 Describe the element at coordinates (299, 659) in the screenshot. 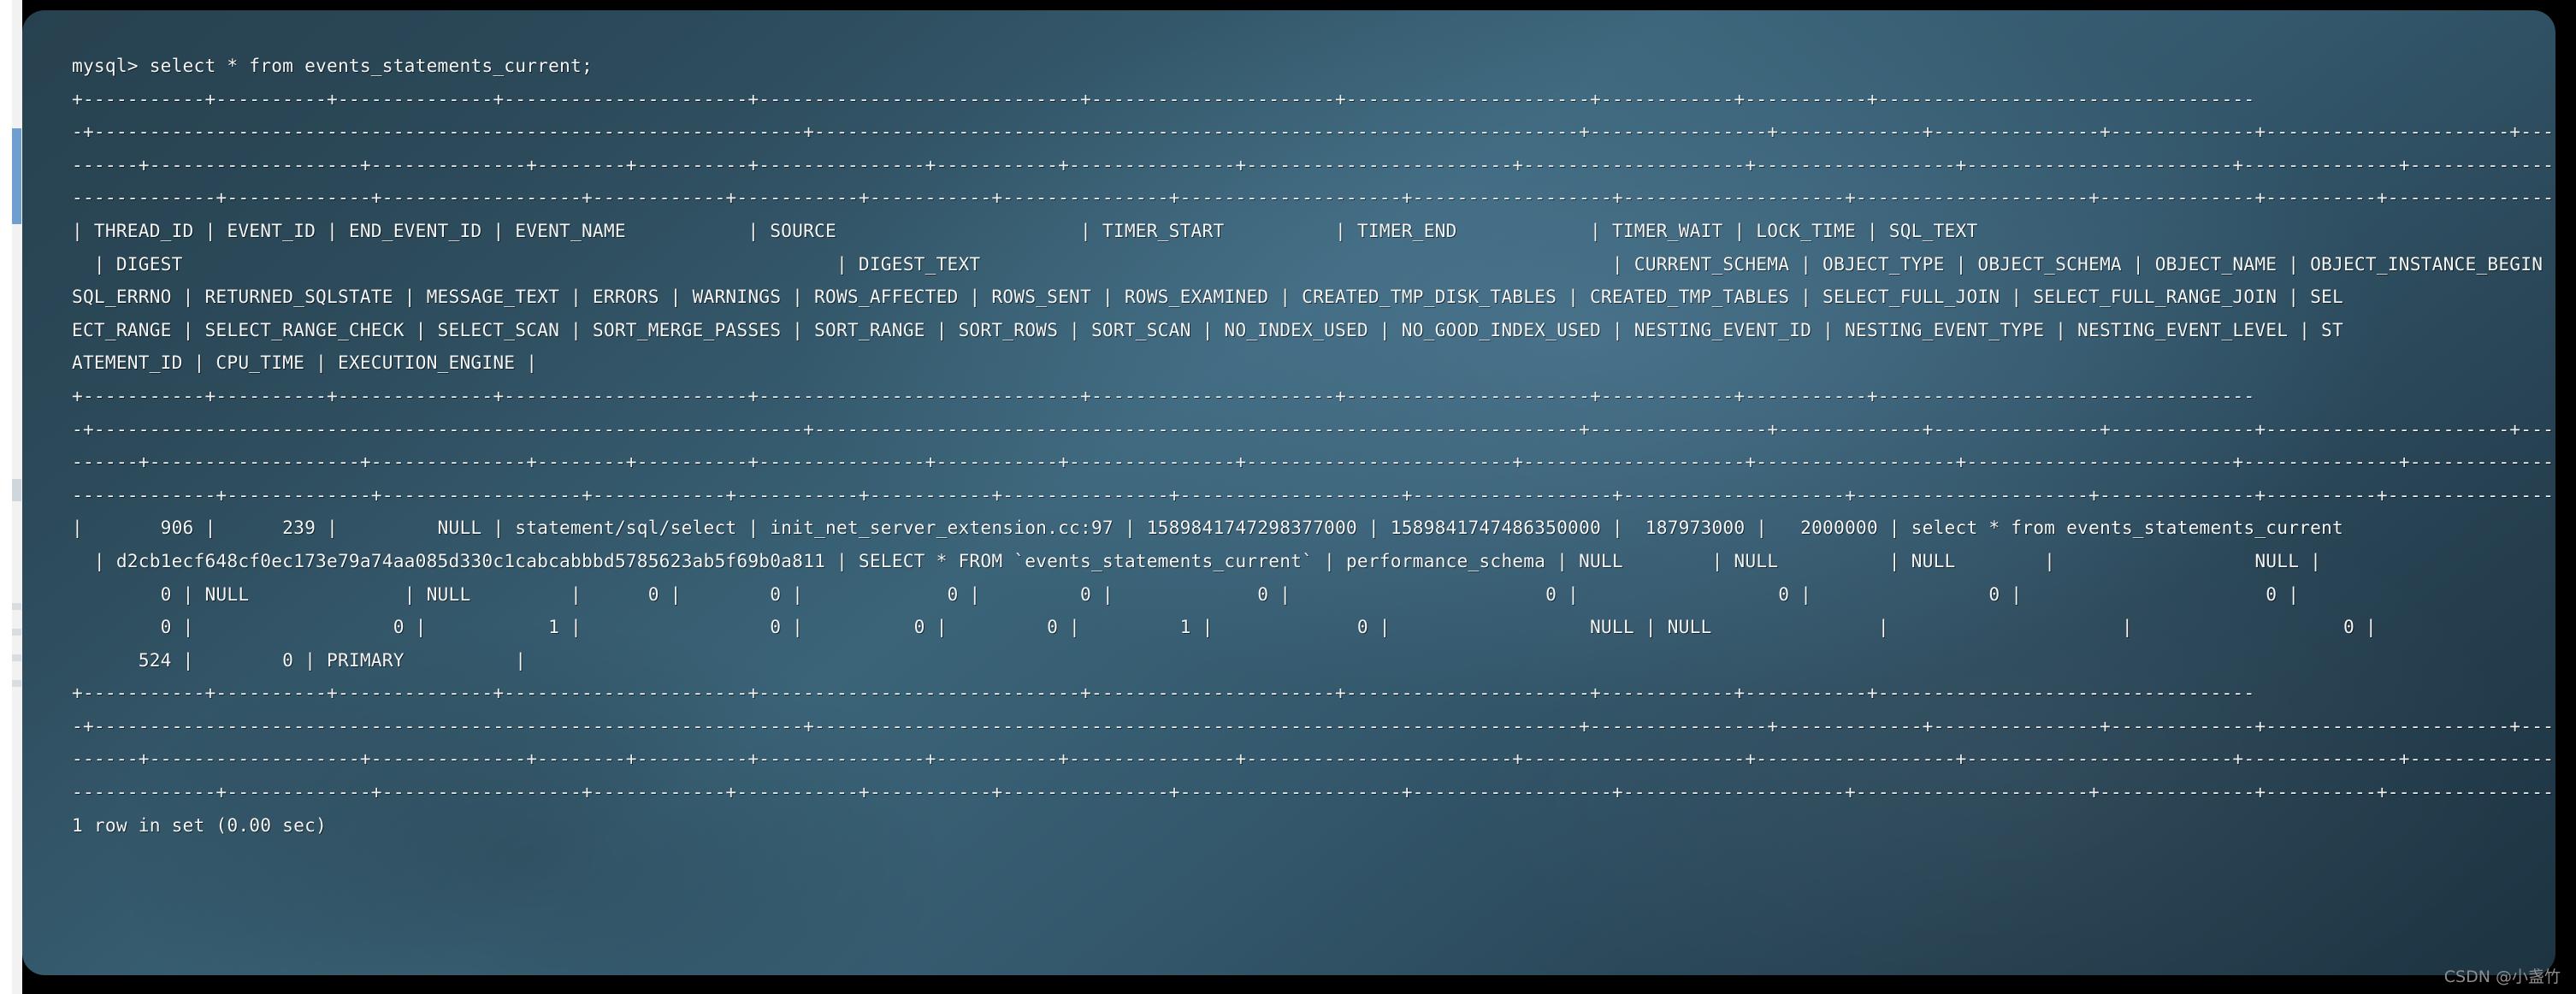

I see `terminal-line-data: 524 | 0 | PRIMARY |` at that location.